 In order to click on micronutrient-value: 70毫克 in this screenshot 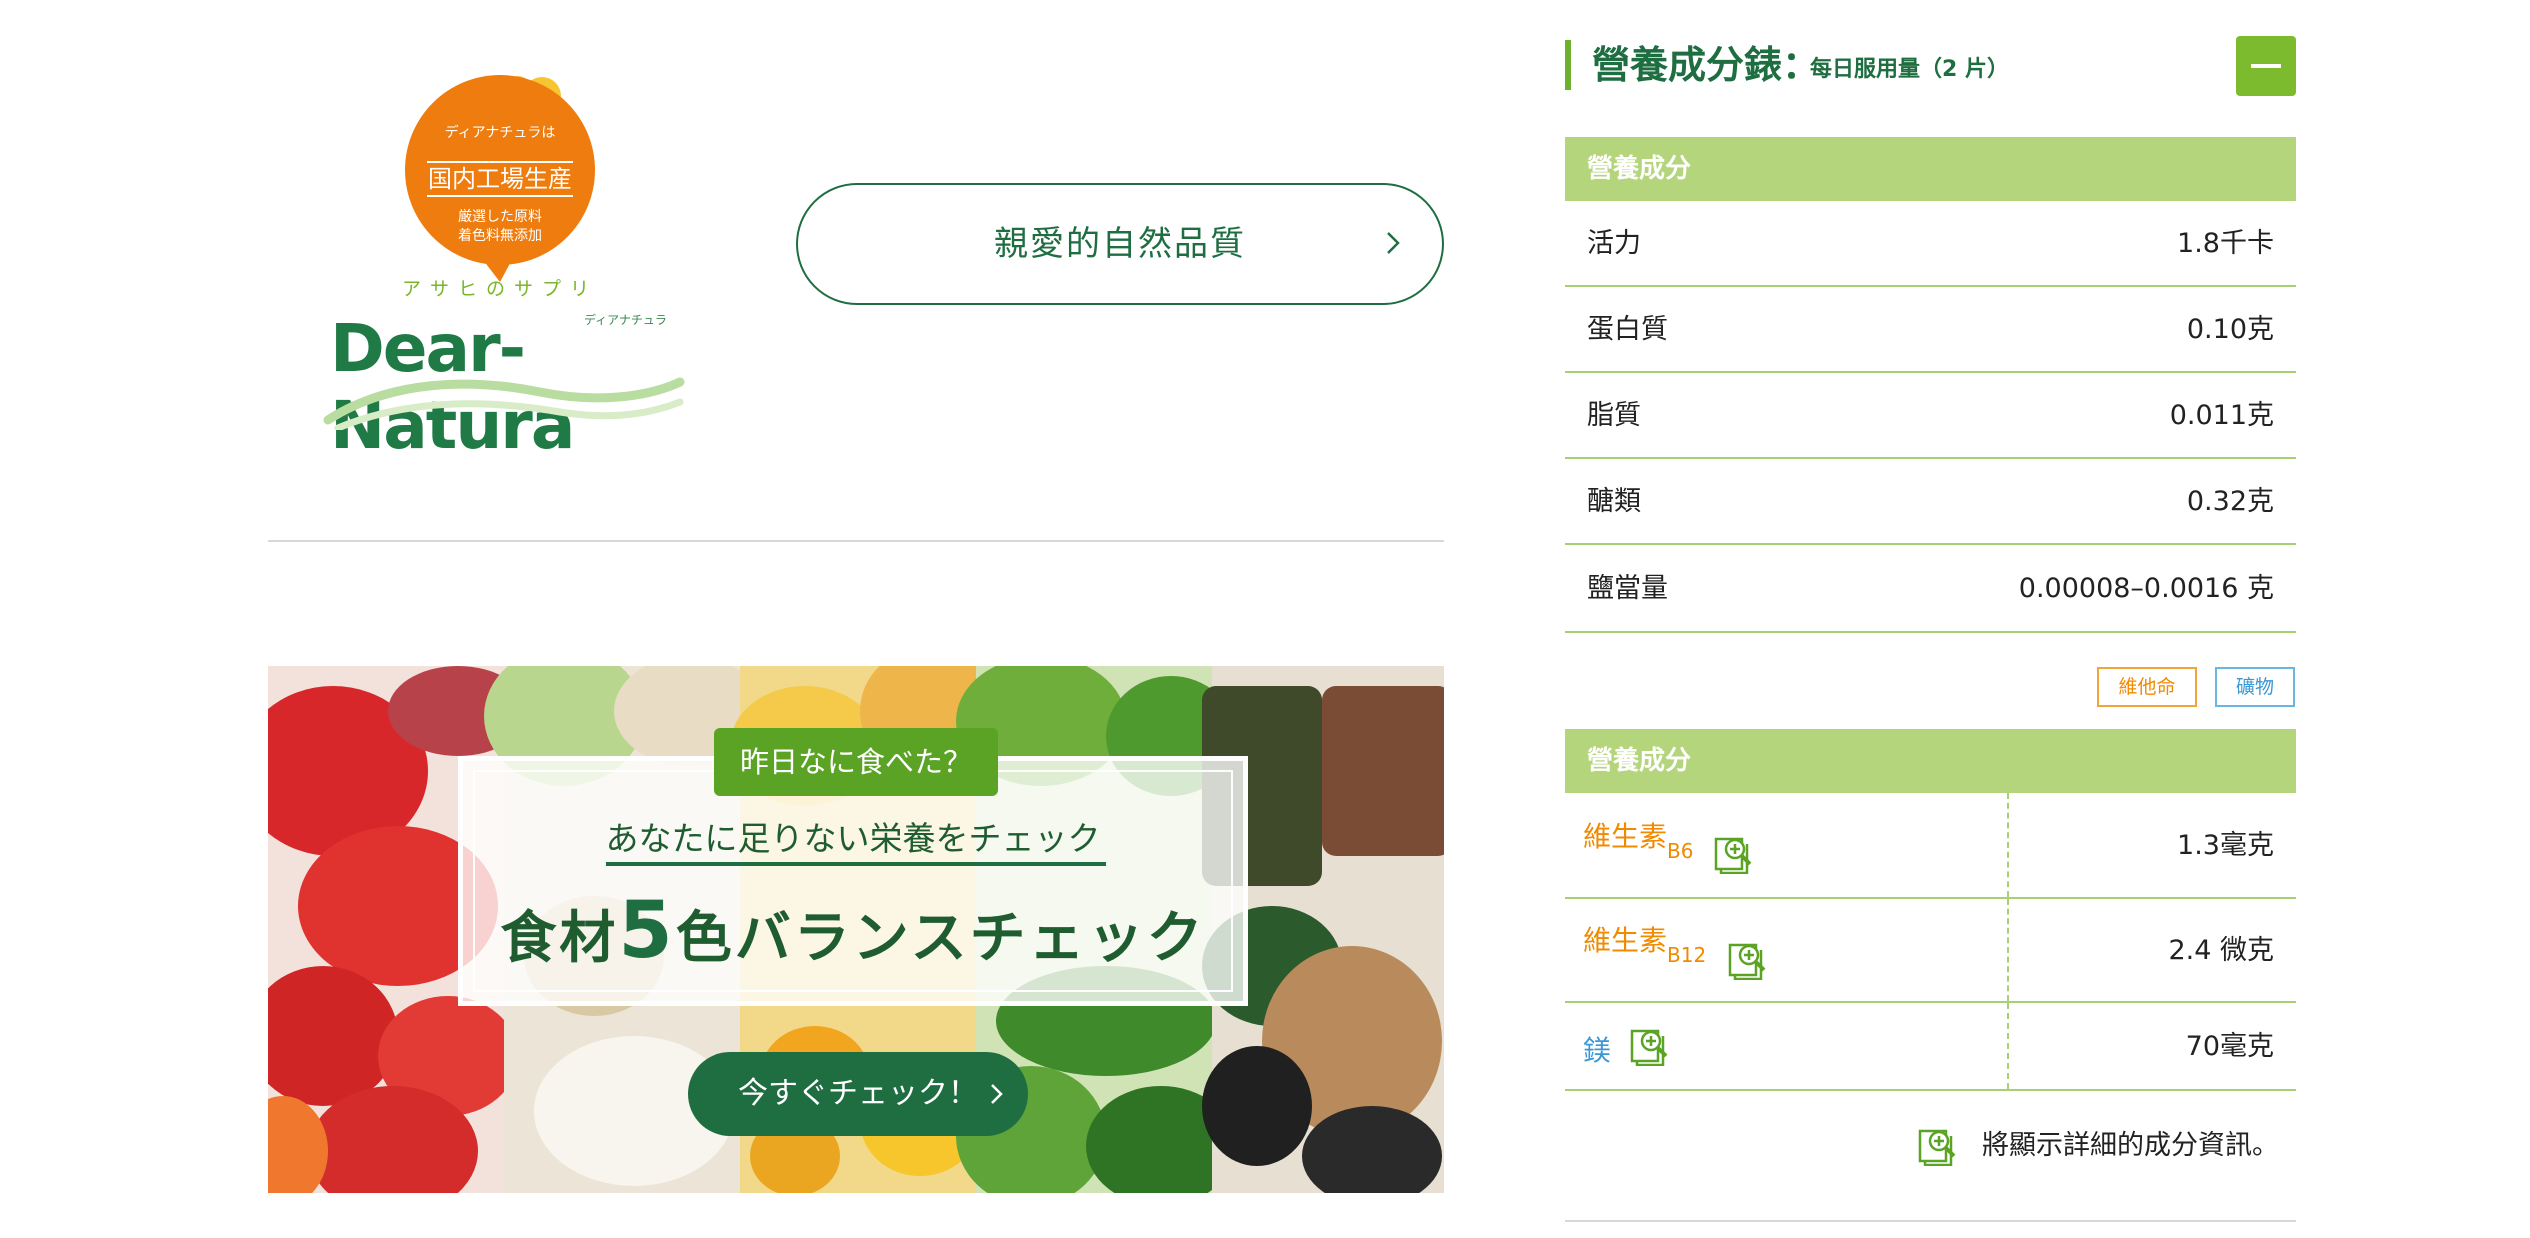, I will do `click(2229, 1046)`.